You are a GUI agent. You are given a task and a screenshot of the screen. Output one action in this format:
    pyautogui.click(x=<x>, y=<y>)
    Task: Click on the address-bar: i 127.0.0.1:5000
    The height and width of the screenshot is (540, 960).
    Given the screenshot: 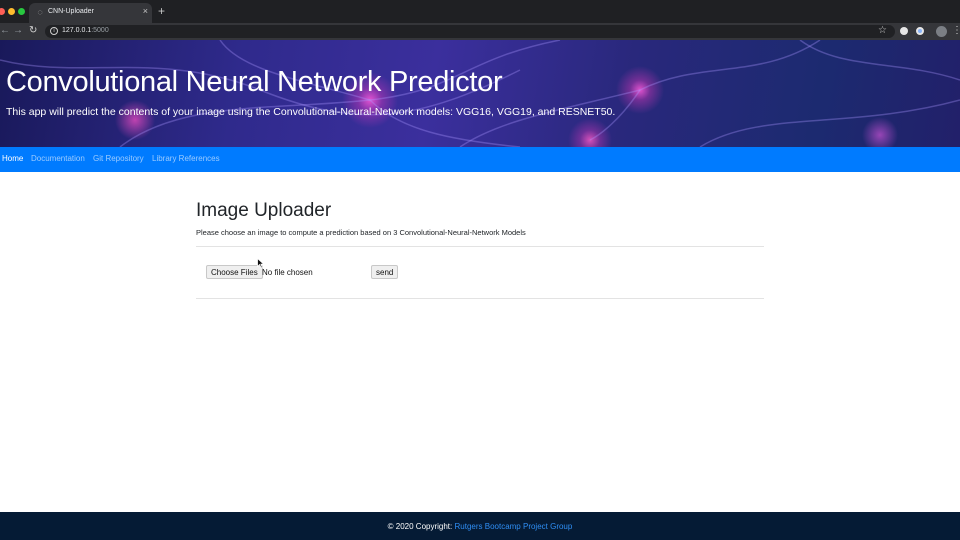 What is the action you would take?
    pyautogui.click(x=470, y=31)
    